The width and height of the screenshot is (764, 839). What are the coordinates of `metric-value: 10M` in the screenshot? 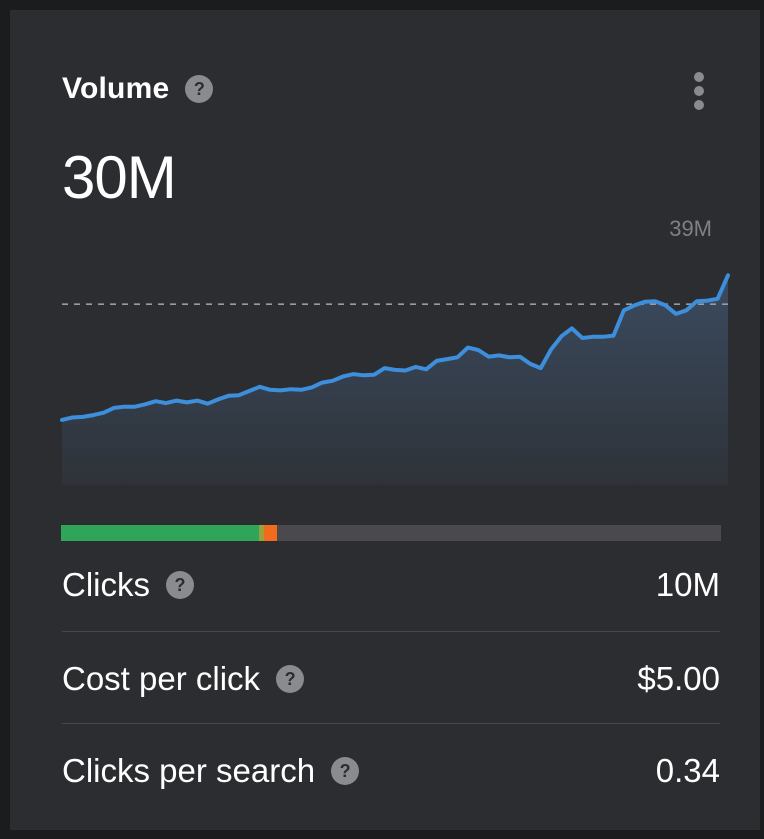 It's located at (687, 584).